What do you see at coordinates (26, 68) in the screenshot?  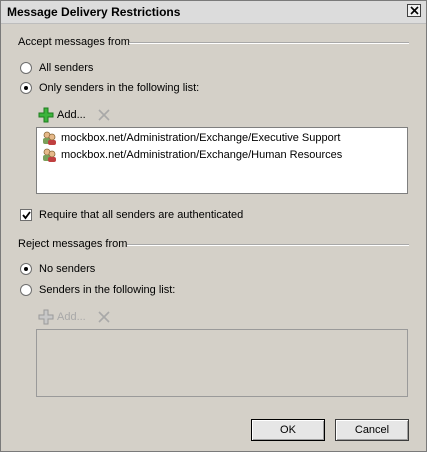 I see `all-senders-radio` at bounding box center [26, 68].